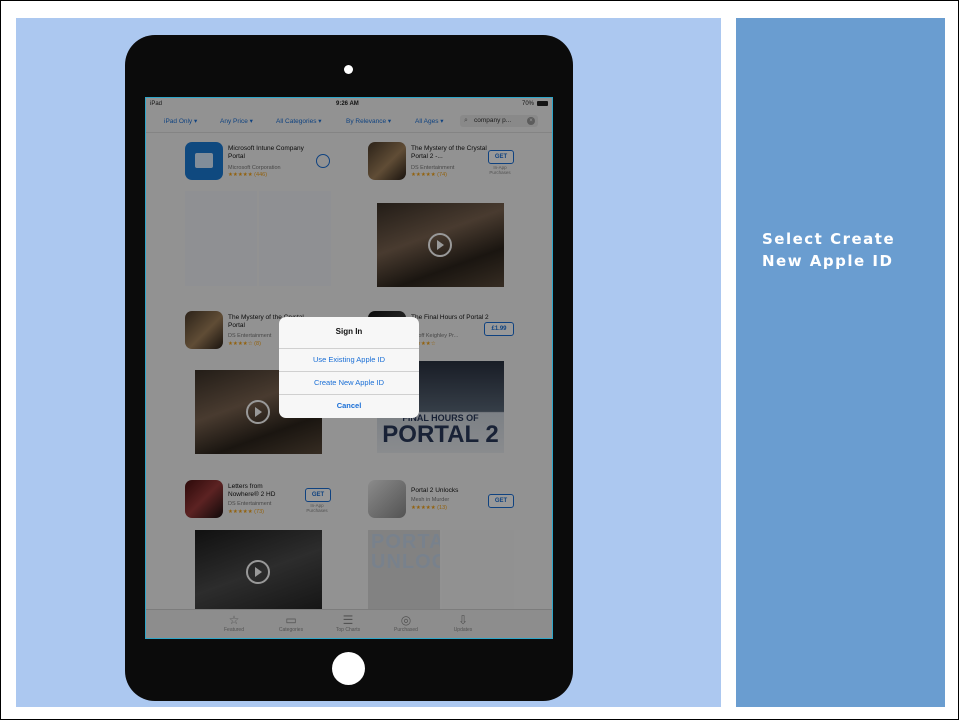 Image resolution: width=959 pixels, height=720 pixels. Describe the element at coordinates (348, 69) in the screenshot. I see `camera-icon` at that location.